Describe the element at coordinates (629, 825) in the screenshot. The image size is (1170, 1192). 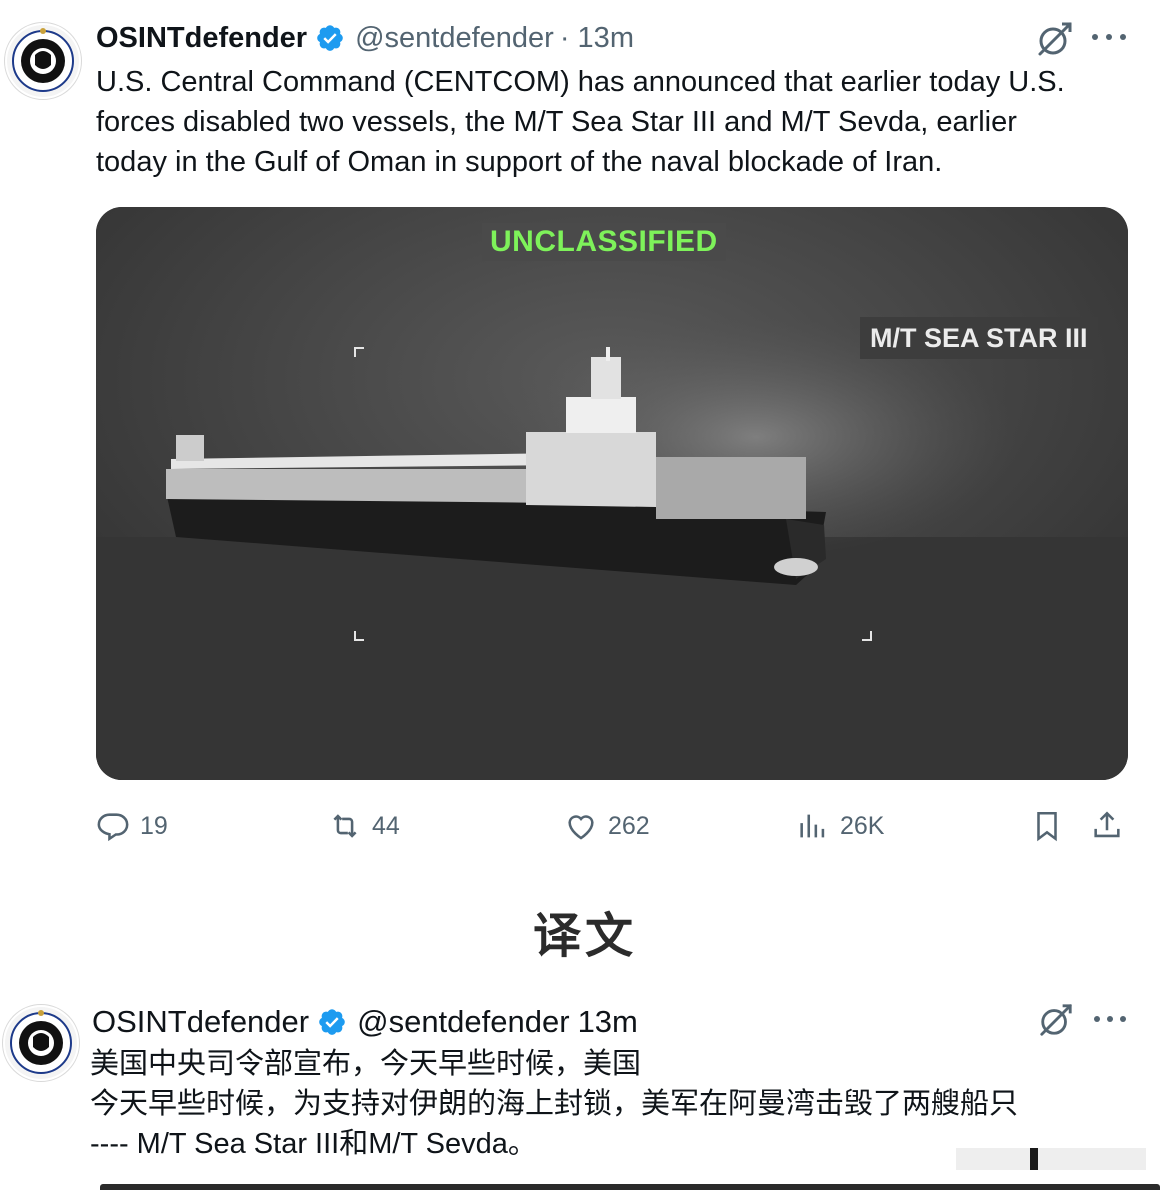
I see `like-count: 262` at that location.